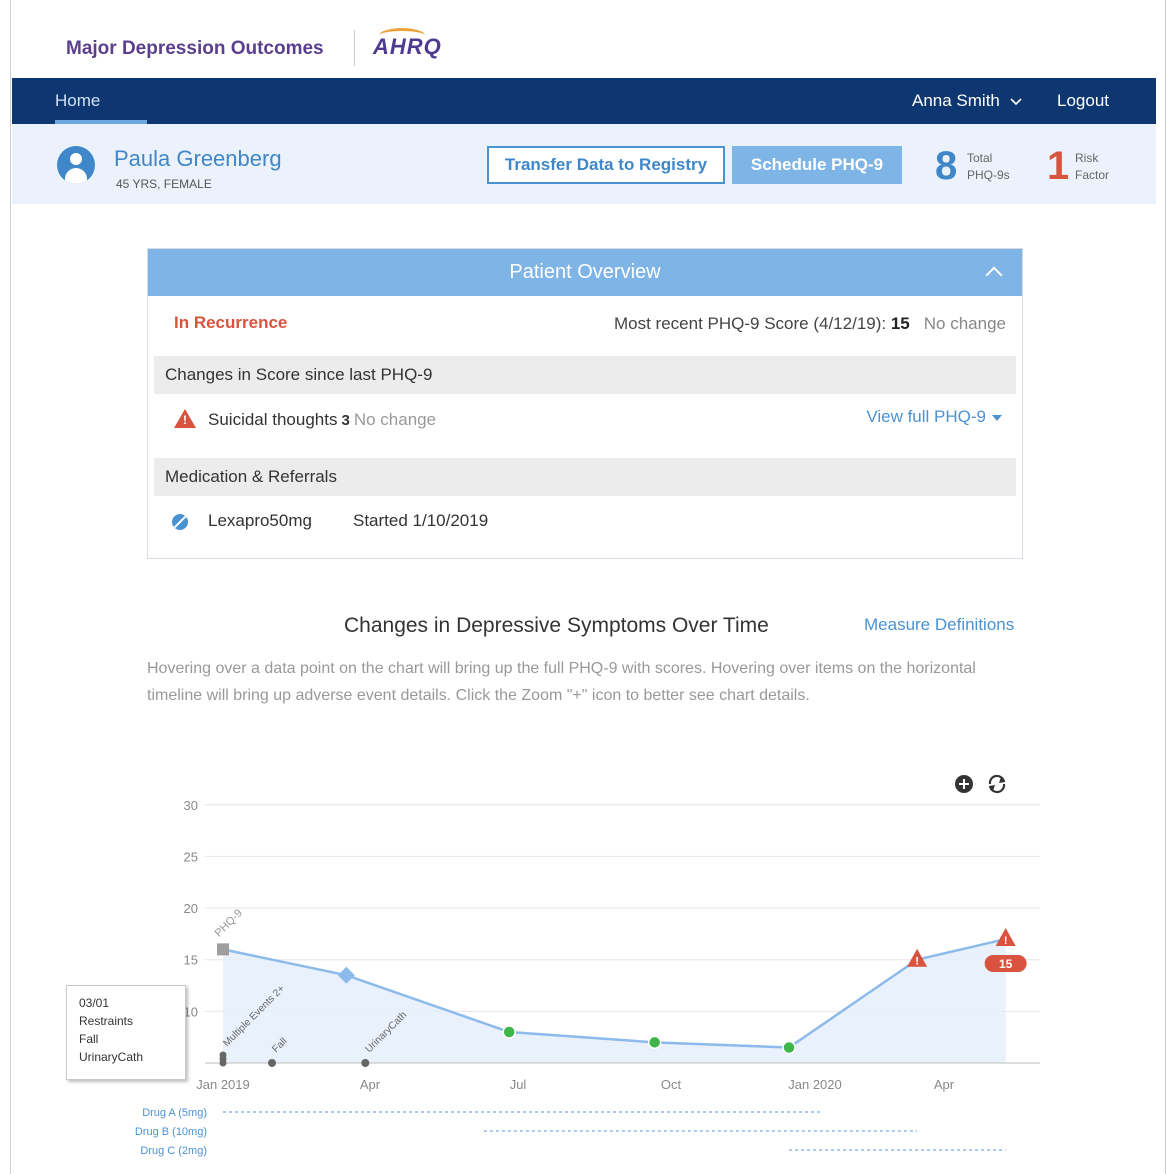 The image size is (1166, 1174). What do you see at coordinates (185, 418) in the screenshot?
I see `warning-icon` at bounding box center [185, 418].